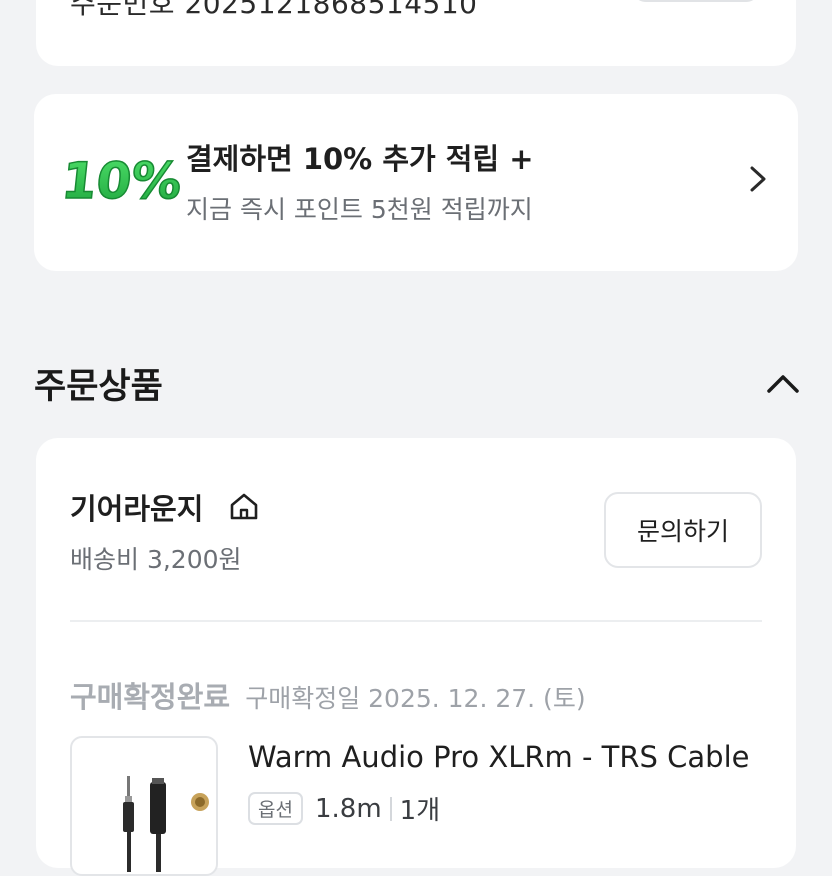 The image size is (832, 876). What do you see at coordinates (359, 209) in the screenshot?
I see `promo-subtitle: 지금 즉시 포인트 5천원 적립까지` at bounding box center [359, 209].